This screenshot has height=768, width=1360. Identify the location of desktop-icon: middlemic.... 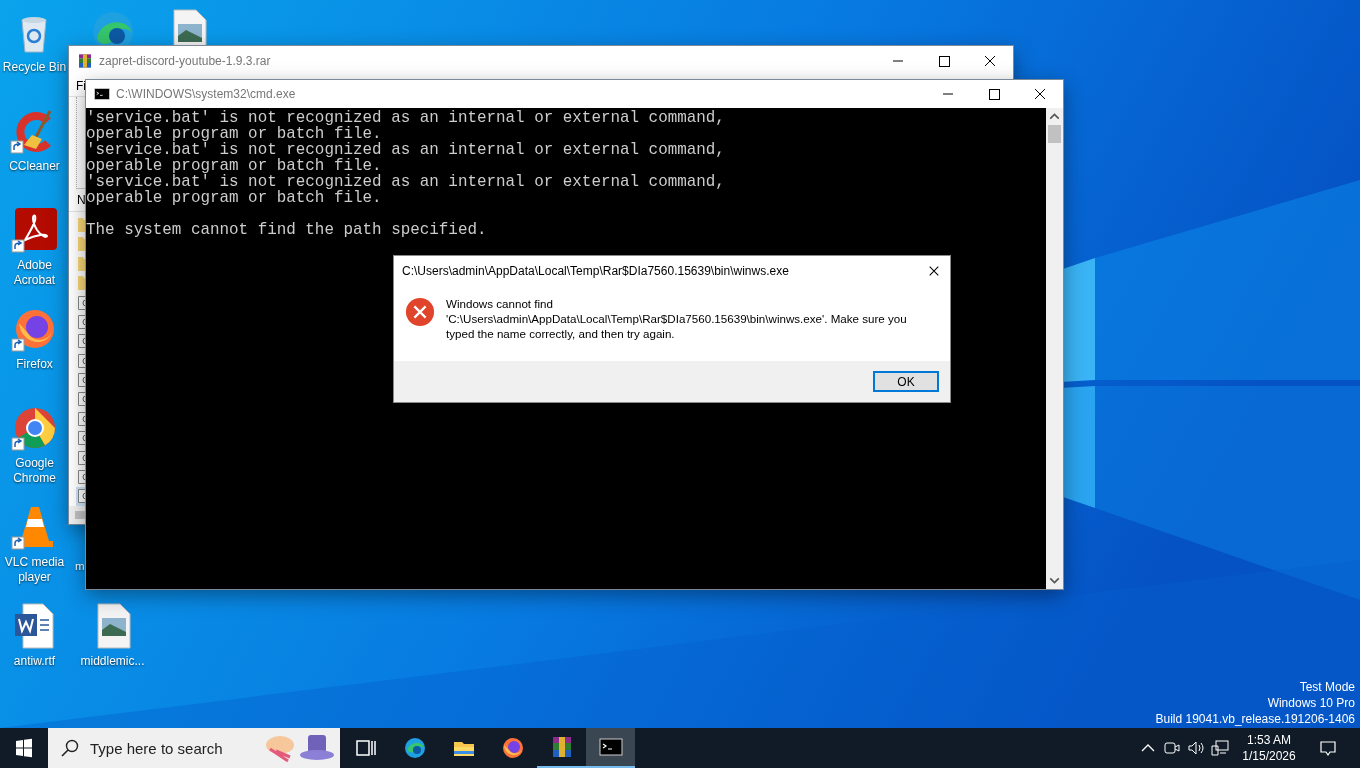
(112, 634).